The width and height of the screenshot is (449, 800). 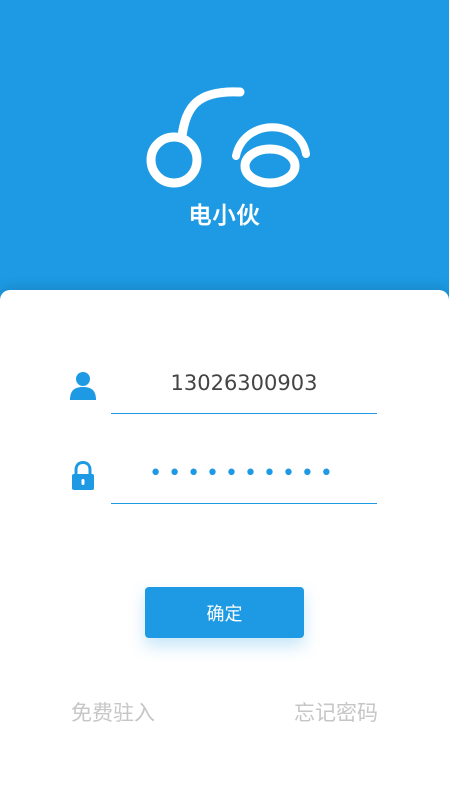 I want to click on lock-icon, so click(x=83, y=475).